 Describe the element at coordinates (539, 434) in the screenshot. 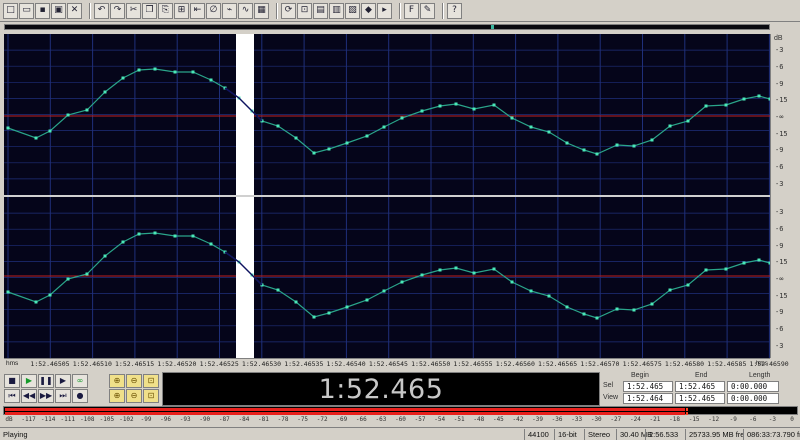

I see `status-sample-rate: 44100` at that location.